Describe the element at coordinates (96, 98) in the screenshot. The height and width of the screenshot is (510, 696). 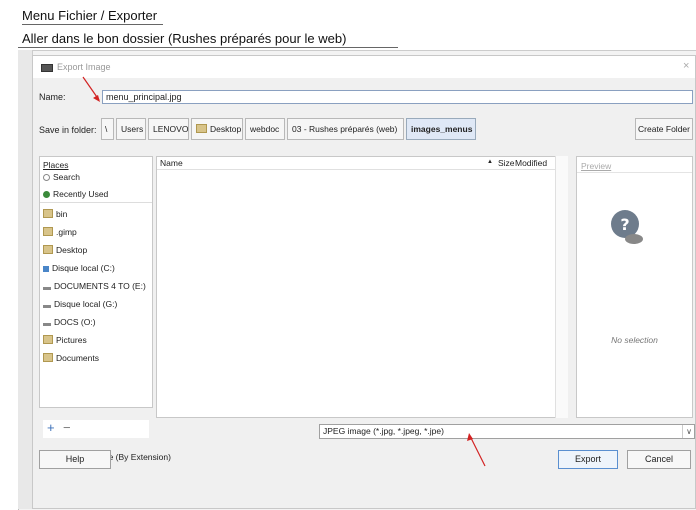
I see `annotation-arrowhead-name` at that location.